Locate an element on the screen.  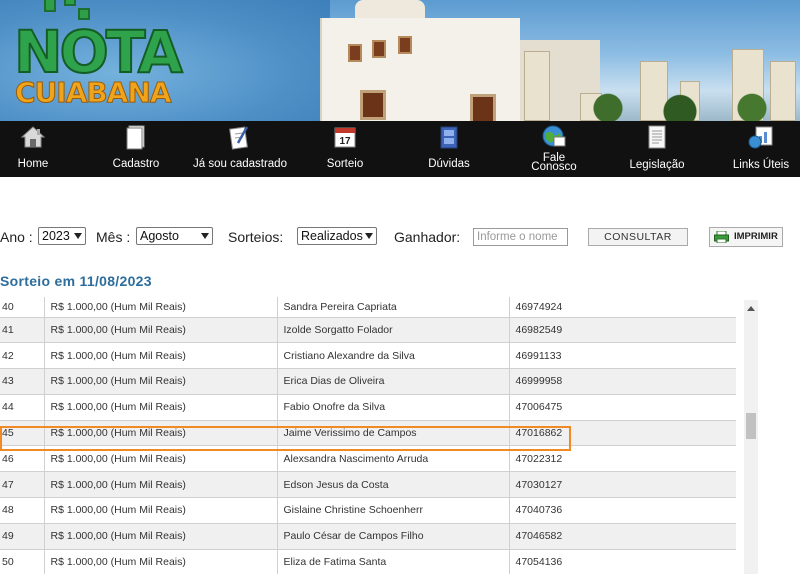
row-ticket-code: 46982549 is located at coordinates (622, 330).